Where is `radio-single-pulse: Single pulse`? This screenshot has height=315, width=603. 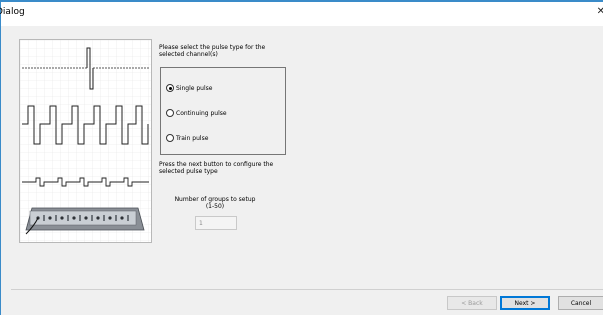 radio-single-pulse: Single pulse is located at coordinates (189, 88).